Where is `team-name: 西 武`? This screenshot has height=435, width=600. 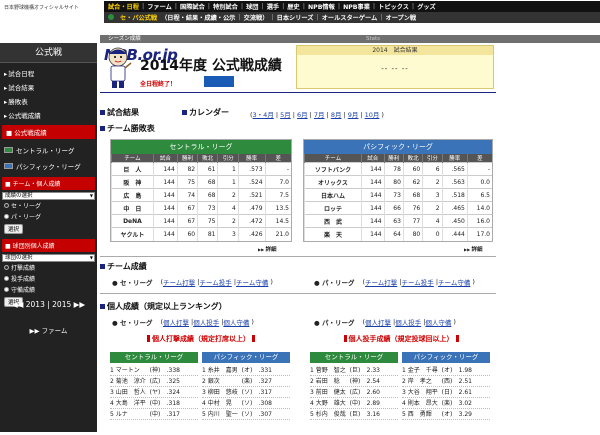 team-name: 西 武 is located at coordinates (333, 221).